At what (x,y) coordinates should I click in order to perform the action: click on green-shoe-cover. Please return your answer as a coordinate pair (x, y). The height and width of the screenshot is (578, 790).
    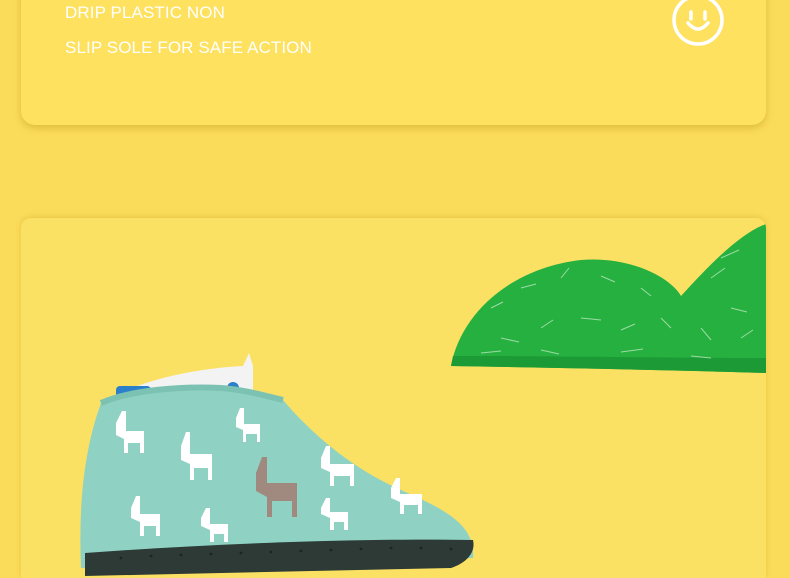
    Looking at the image, I should click on (608, 298).